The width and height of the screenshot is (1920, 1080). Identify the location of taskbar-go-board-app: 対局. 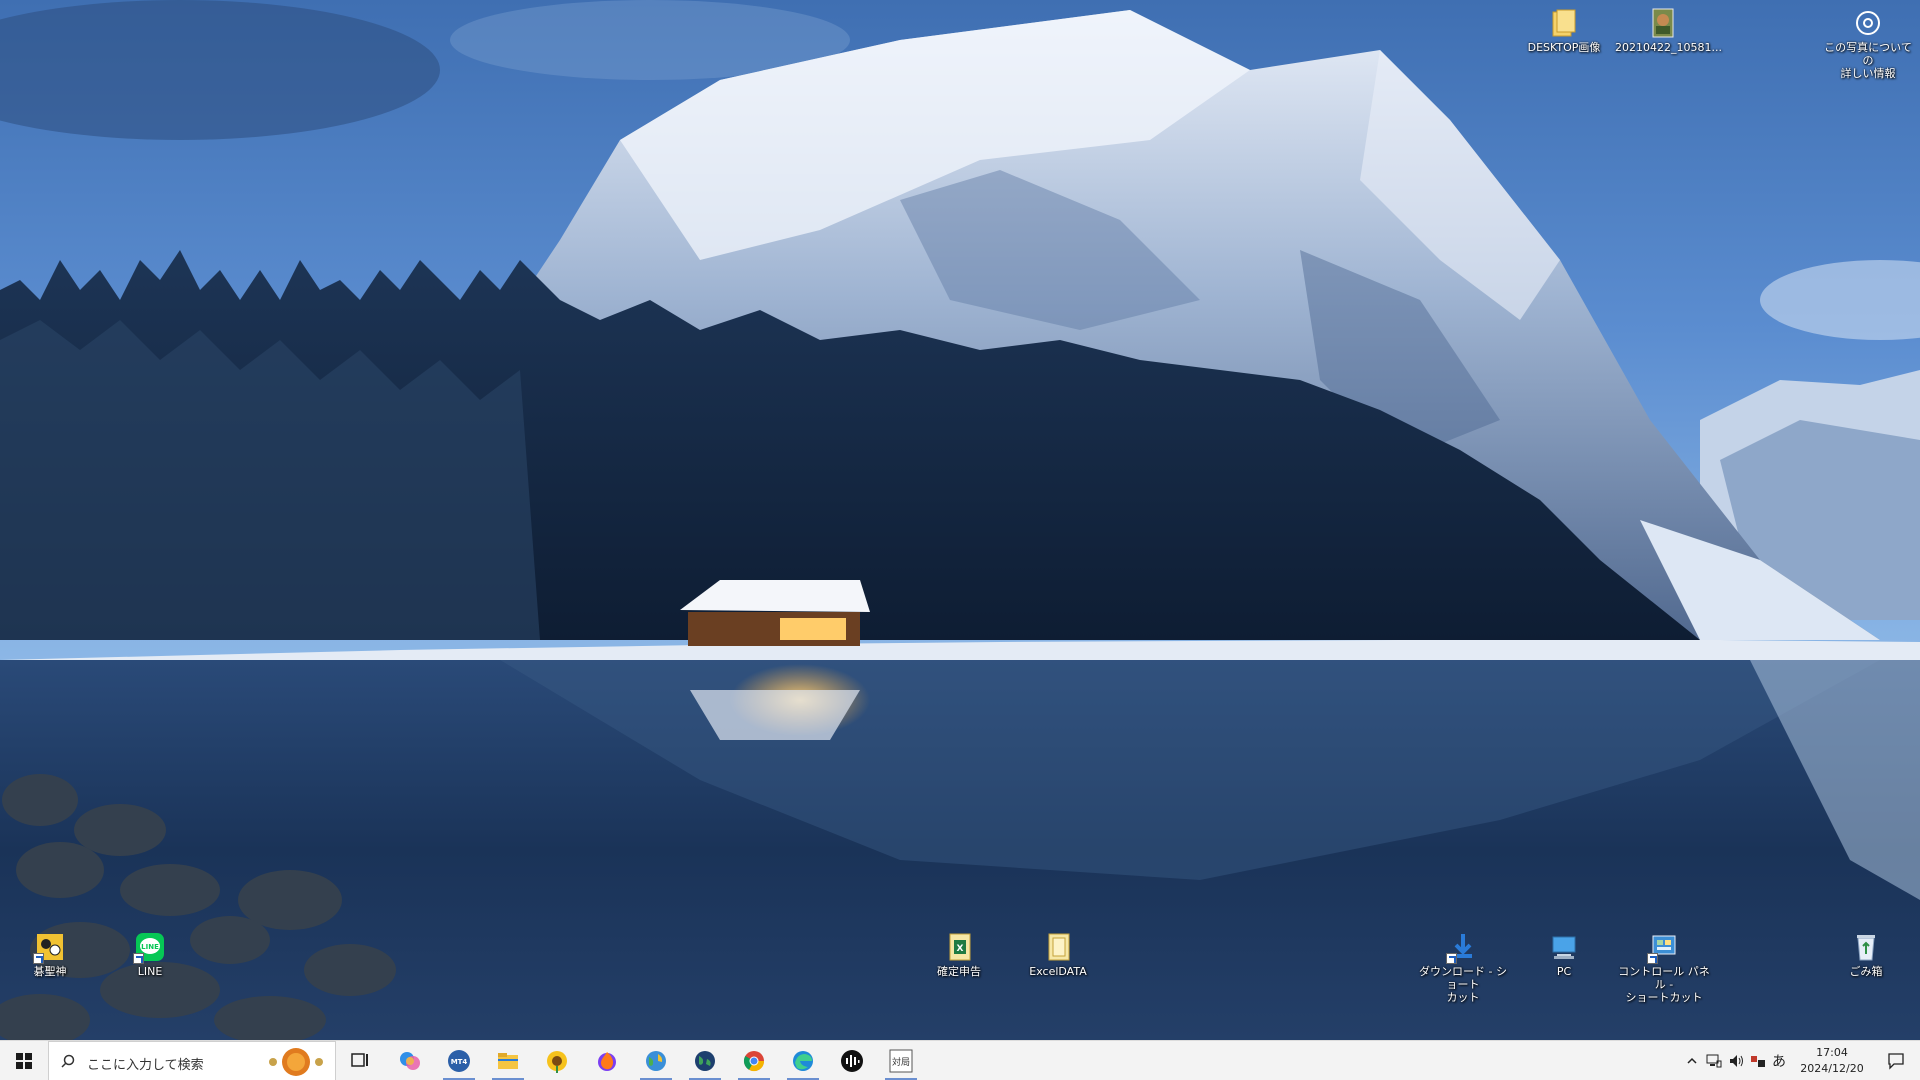
(901, 1060).